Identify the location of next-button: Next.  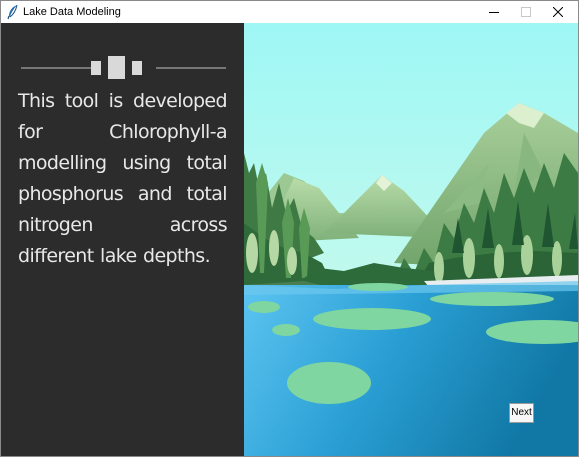
(521, 413).